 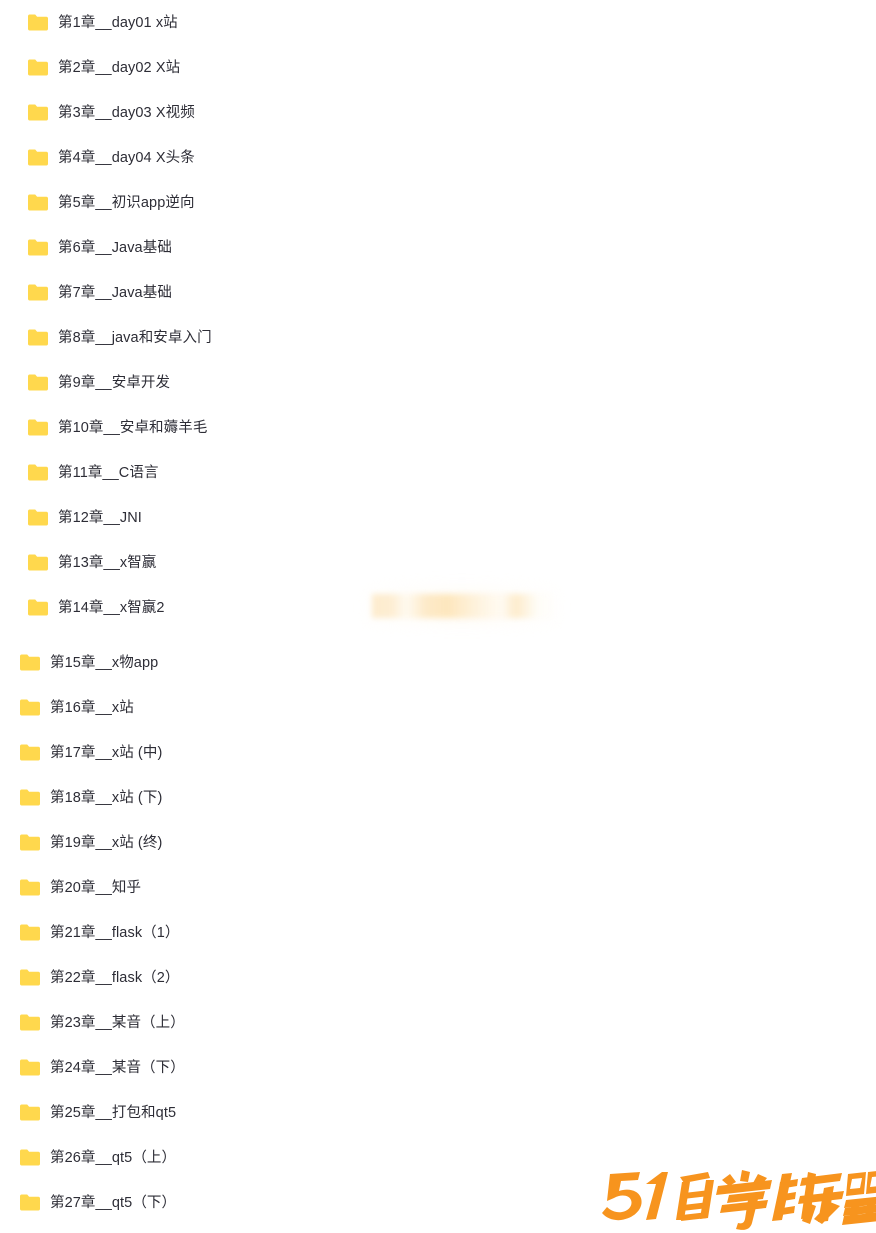 What do you see at coordinates (96, 887) in the screenshot?
I see `folder-label: 第20章__知乎` at bounding box center [96, 887].